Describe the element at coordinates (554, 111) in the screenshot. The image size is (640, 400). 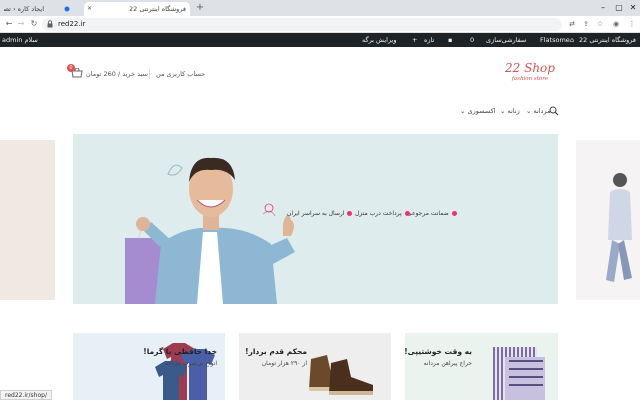
I see `search-icon` at that location.